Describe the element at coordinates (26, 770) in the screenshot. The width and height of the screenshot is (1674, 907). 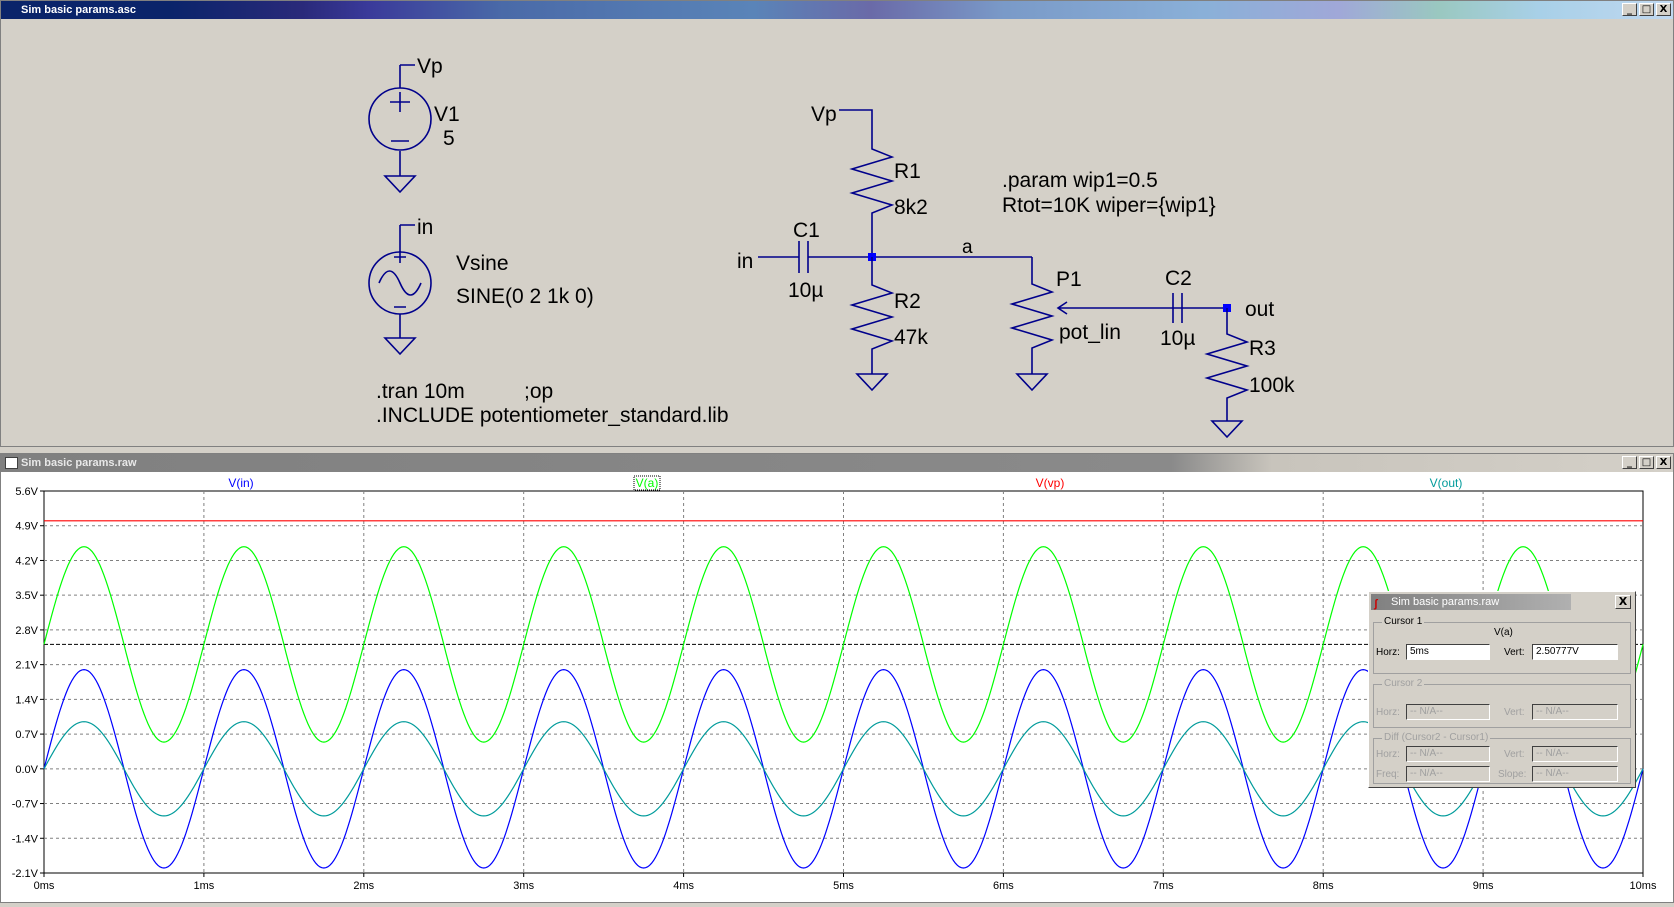
I see `y-tick-label: 0.0V` at that location.